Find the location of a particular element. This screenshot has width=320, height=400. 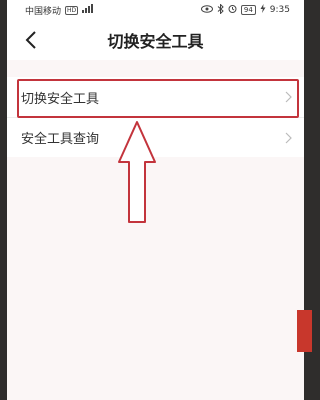

chevron-right-icon is located at coordinates (288, 138).